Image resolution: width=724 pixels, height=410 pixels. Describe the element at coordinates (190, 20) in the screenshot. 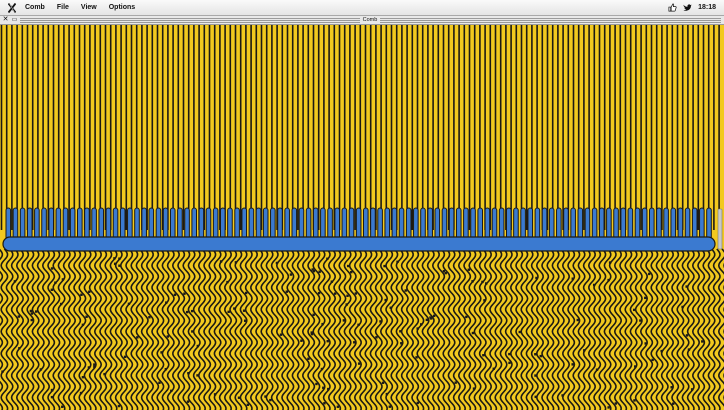

I see `title-bar-stripes-left` at that location.